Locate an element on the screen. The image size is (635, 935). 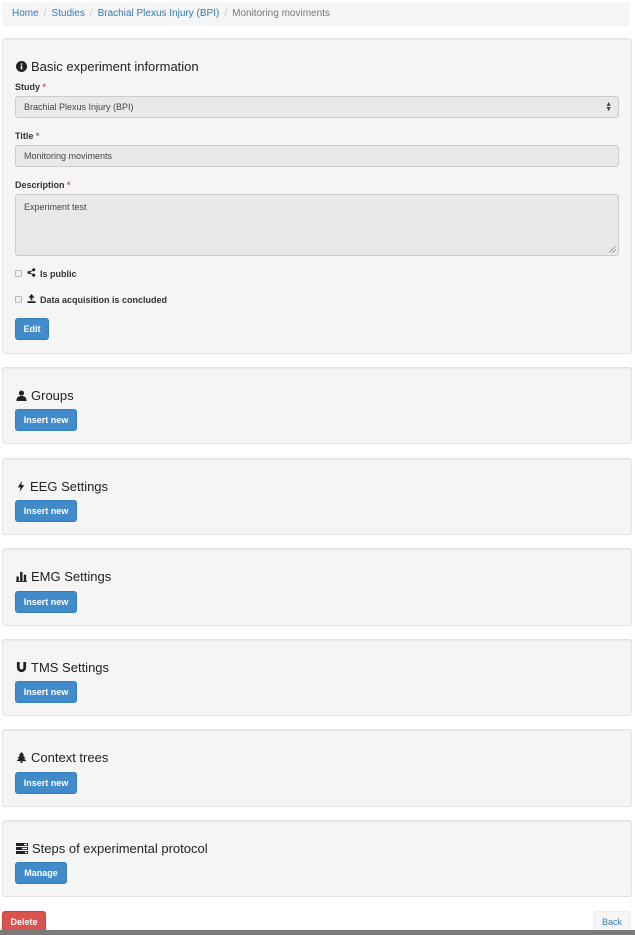
resize-handle-icon is located at coordinates (612, 249).